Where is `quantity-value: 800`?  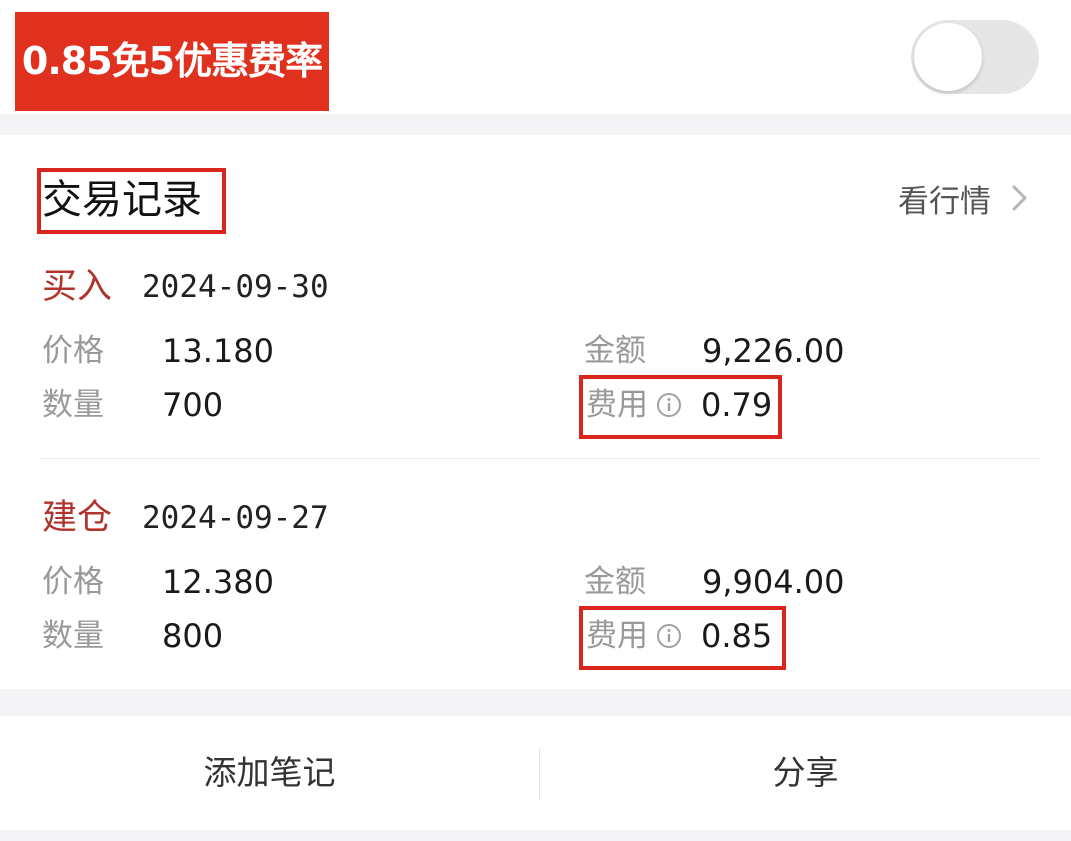
quantity-value: 800 is located at coordinates (193, 636).